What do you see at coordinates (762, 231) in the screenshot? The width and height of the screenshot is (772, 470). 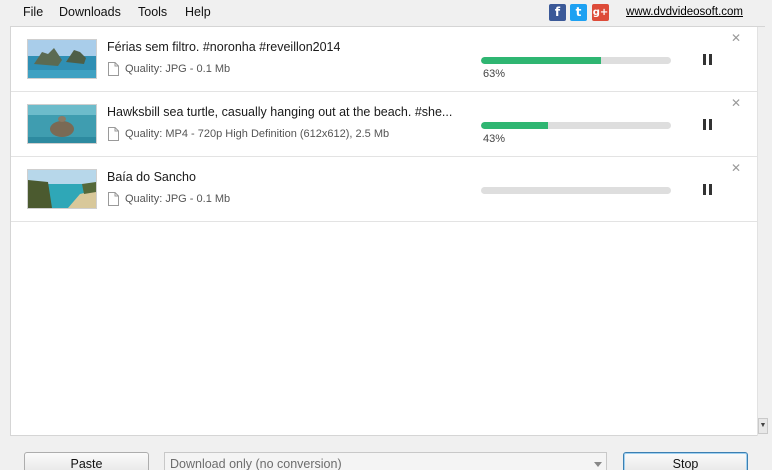 I see `vertical-scrollbar: ▼` at bounding box center [762, 231].